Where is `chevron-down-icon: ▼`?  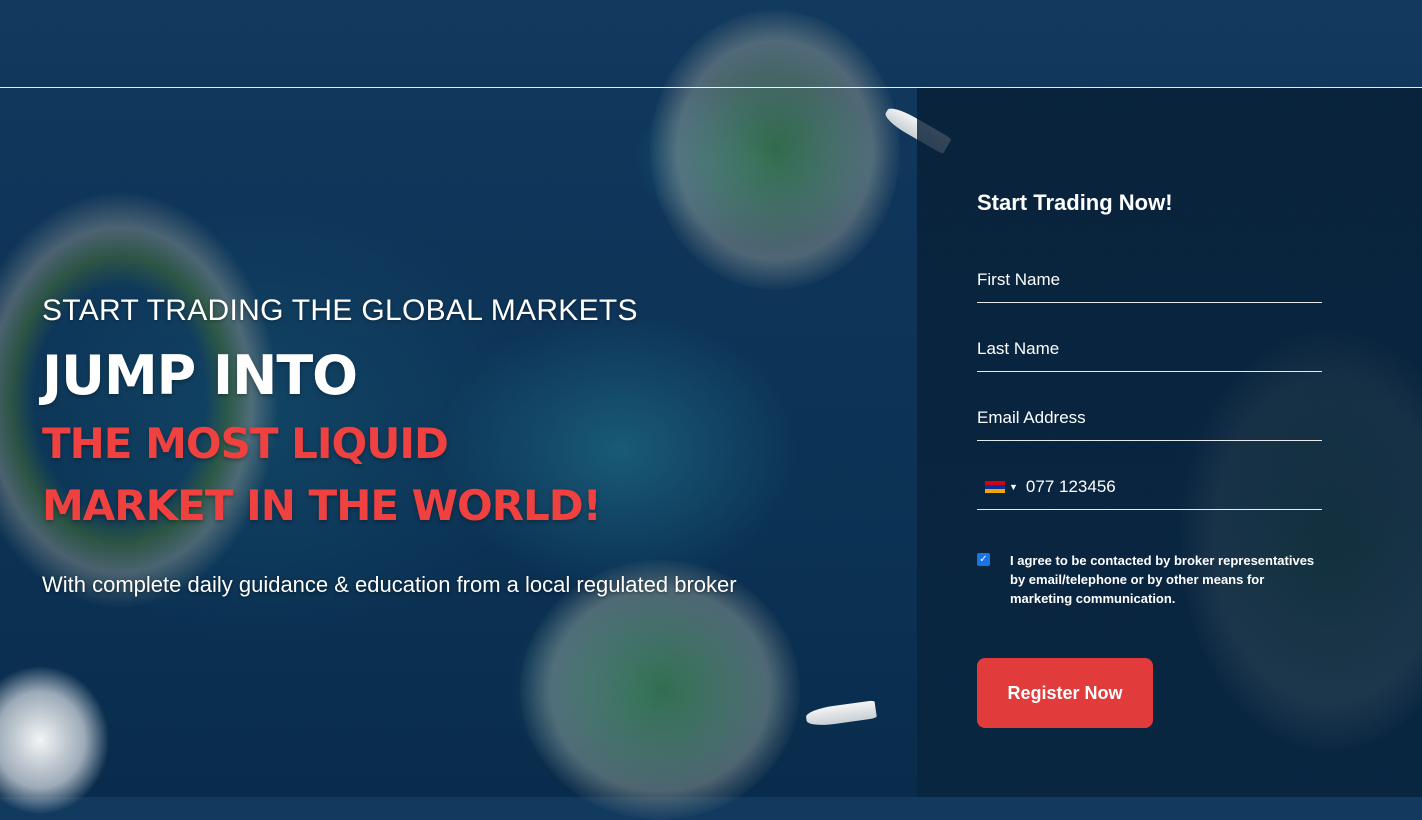 chevron-down-icon: ▼ is located at coordinates (1013, 487).